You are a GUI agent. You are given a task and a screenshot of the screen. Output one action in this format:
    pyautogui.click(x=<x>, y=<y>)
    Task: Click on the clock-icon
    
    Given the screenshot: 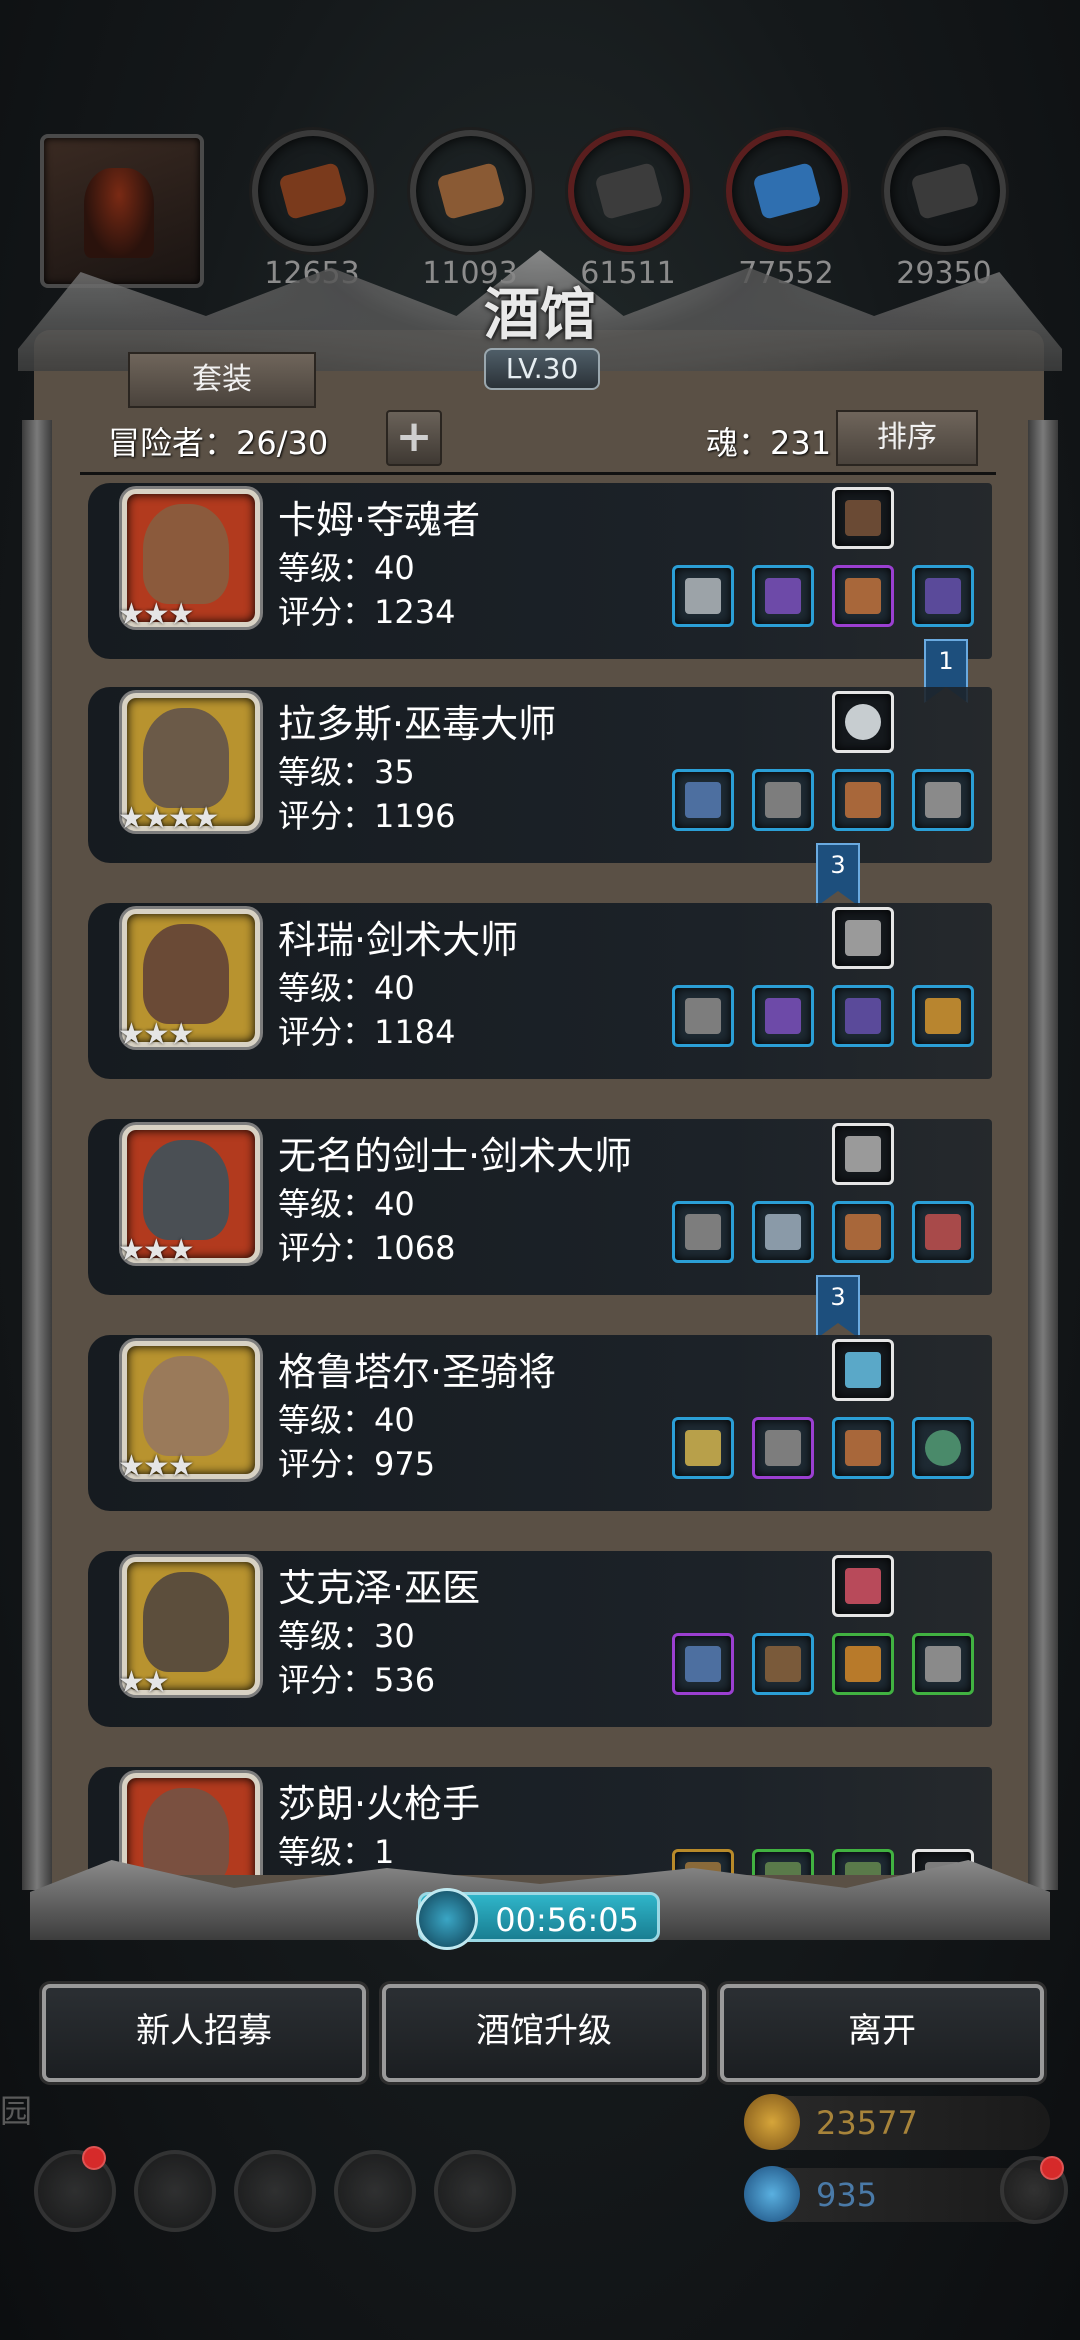 What is the action you would take?
    pyautogui.click(x=447, y=1919)
    